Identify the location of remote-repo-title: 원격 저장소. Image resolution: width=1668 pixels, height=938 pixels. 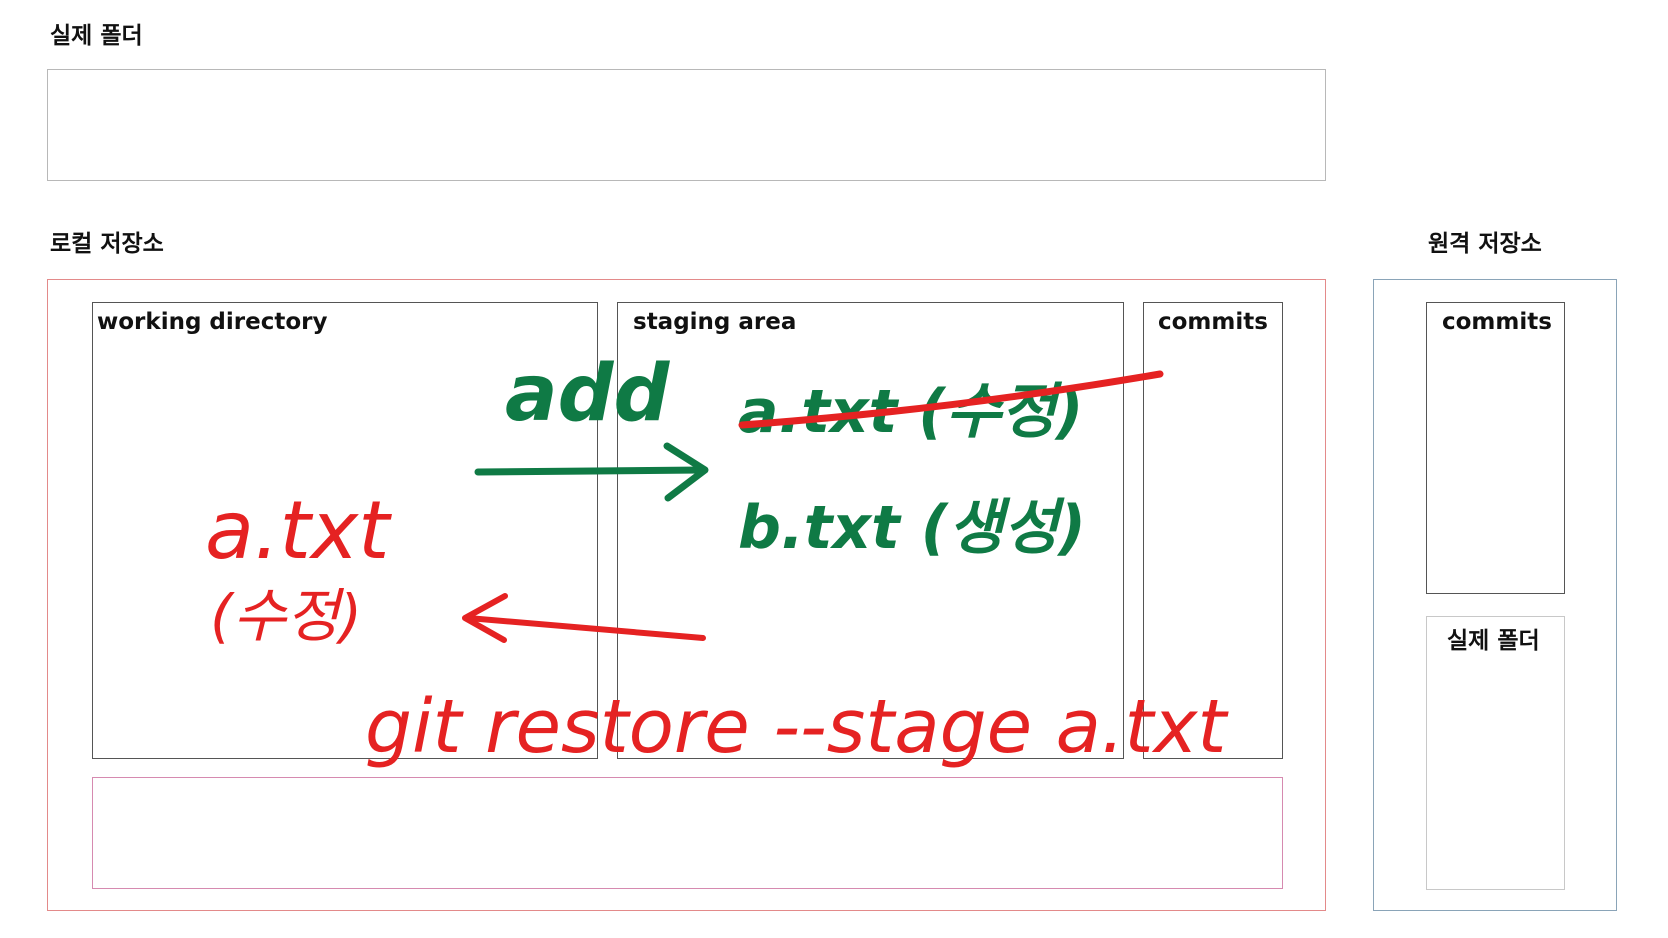
(1485, 244).